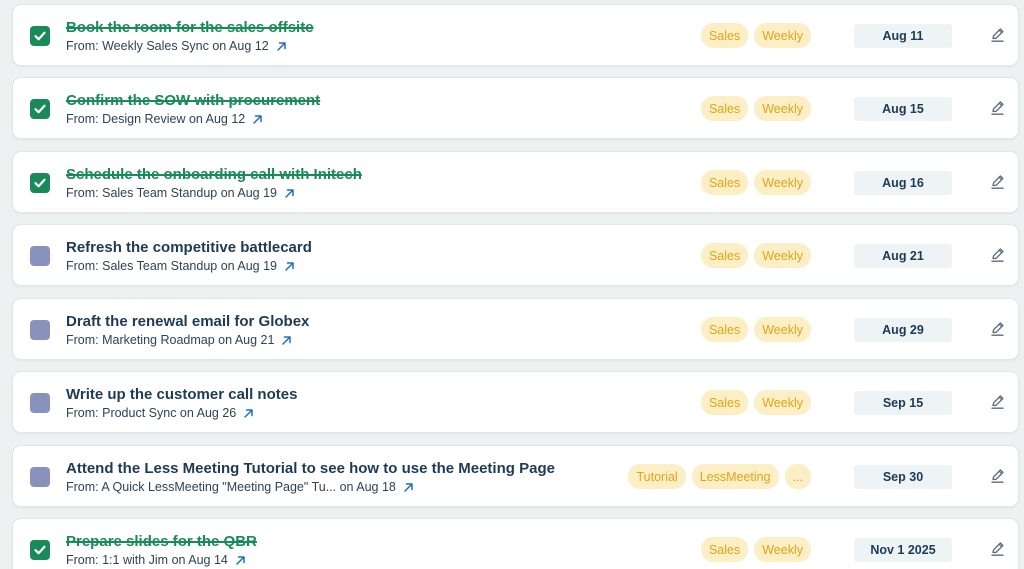 This screenshot has height=569, width=1024. Describe the element at coordinates (147, 560) in the screenshot. I see `task-source-label: From: 1:1 with Jim on Aug 14` at that location.